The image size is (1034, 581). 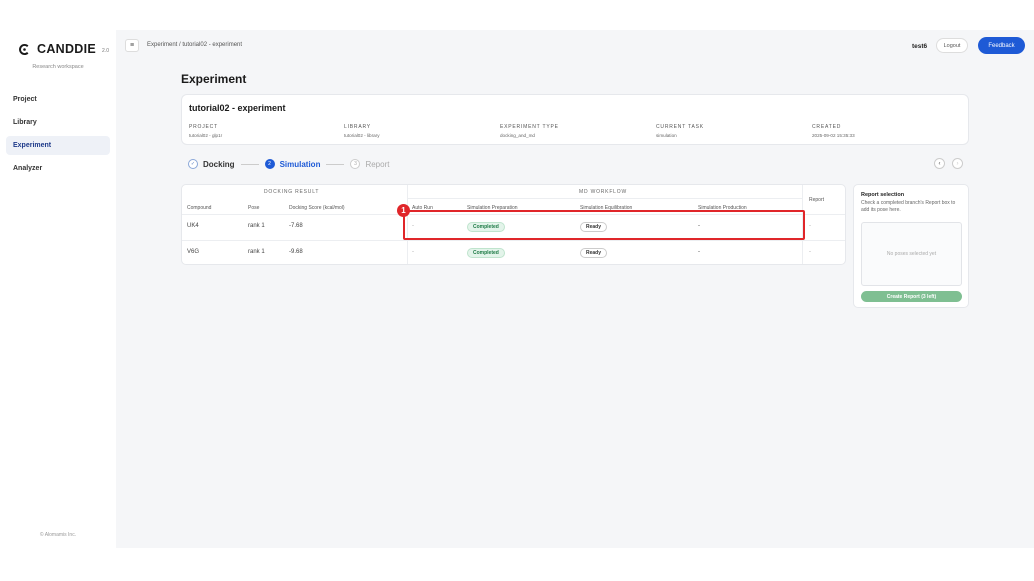 I want to click on sidebar-item-library: Library, so click(x=58, y=122).